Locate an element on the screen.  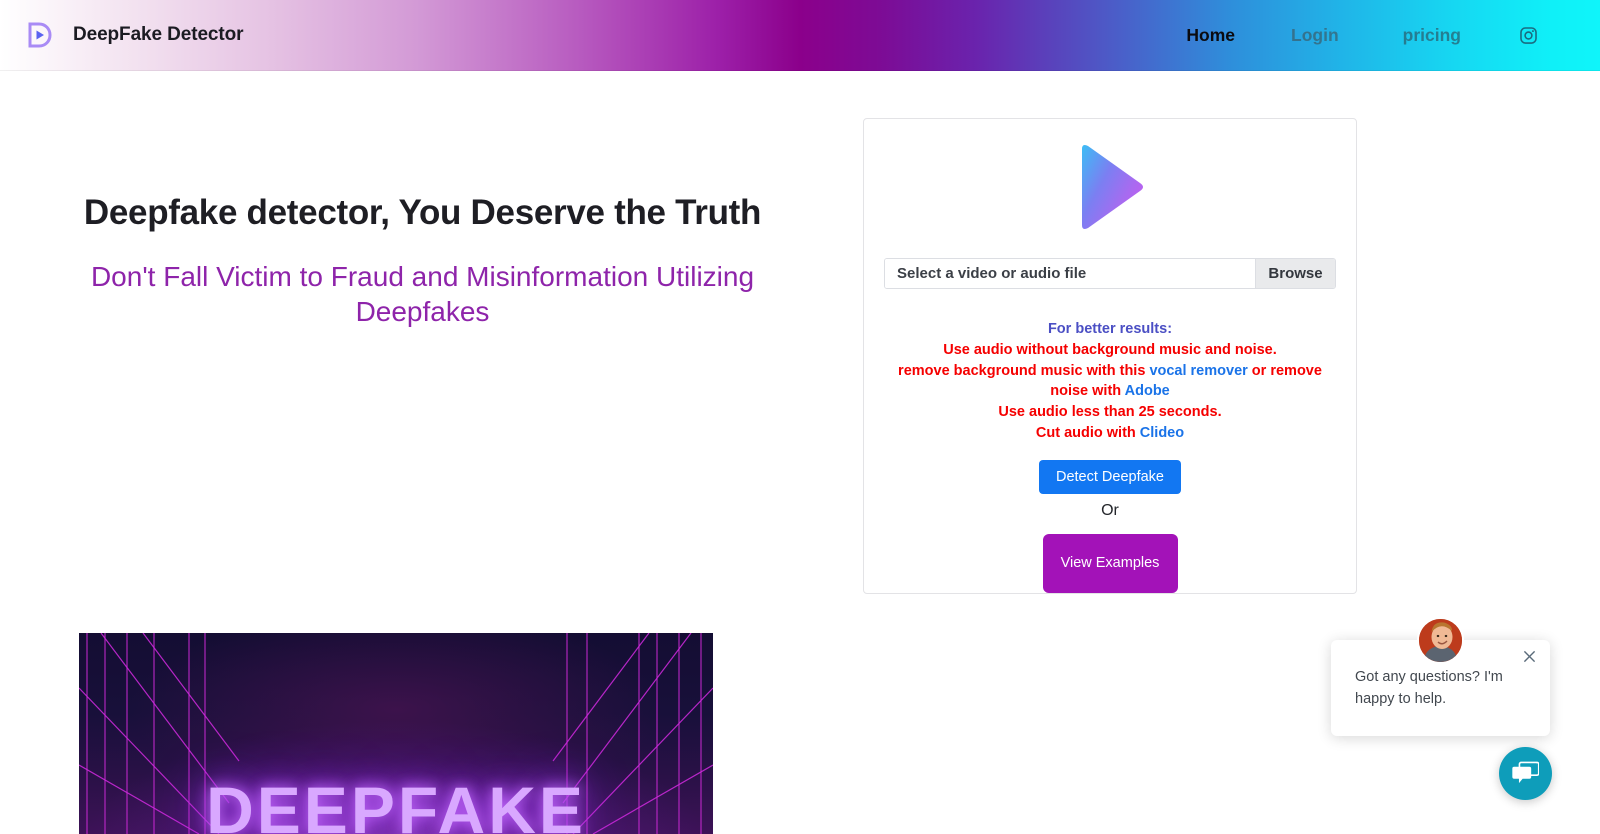
instagram-icon is located at coordinates (1528, 35).